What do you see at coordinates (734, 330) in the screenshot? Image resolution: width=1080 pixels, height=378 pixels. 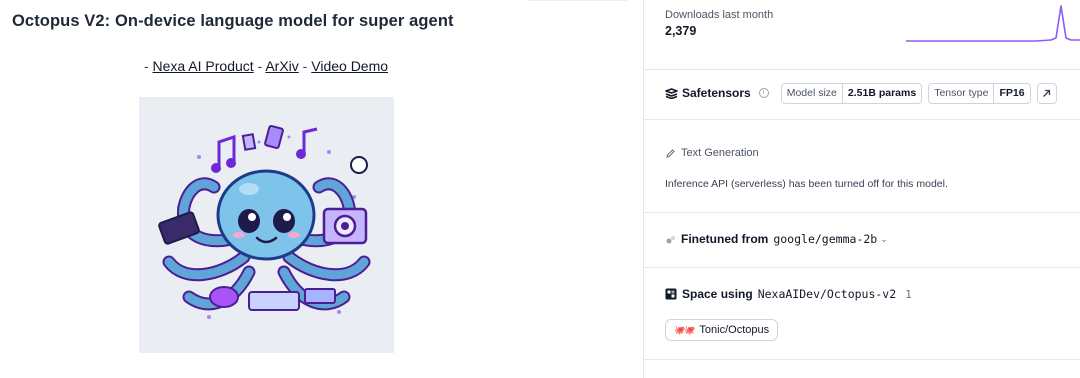 I see `space-chip-label: Tonic/Octopus` at bounding box center [734, 330].